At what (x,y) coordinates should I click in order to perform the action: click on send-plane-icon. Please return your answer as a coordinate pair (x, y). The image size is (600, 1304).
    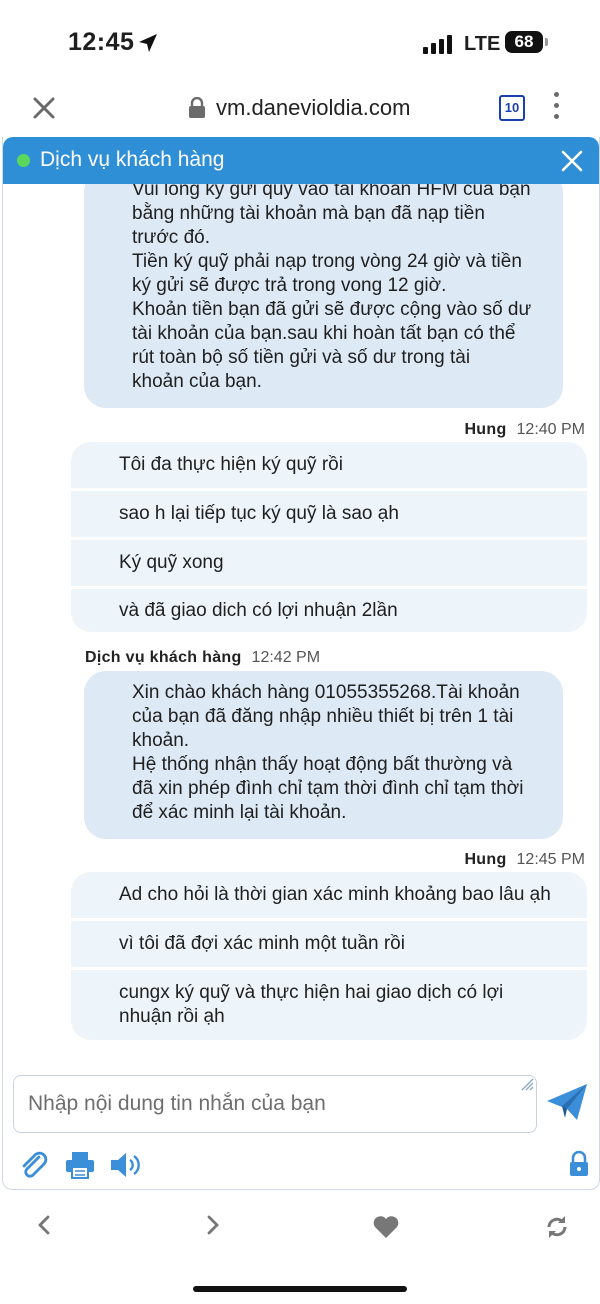
    Looking at the image, I should click on (567, 1102).